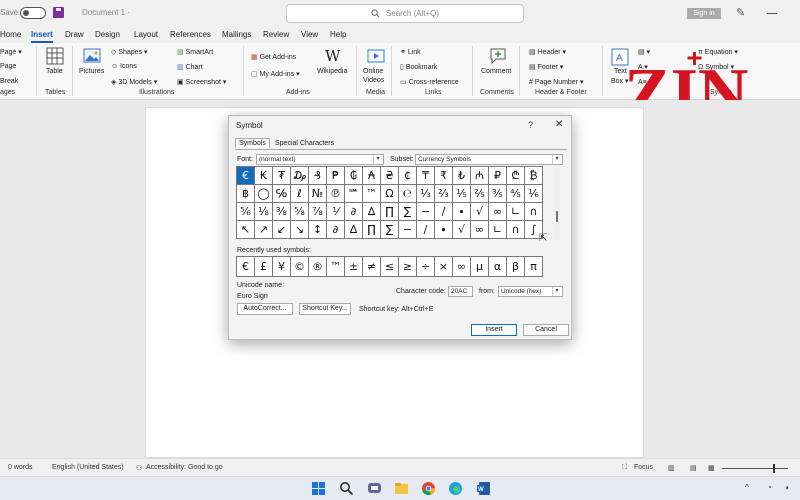 The height and width of the screenshot is (500, 800). What do you see at coordinates (184, 467) in the screenshot?
I see `accessibility-status: Accessibility: Good to go` at bounding box center [184, 467].